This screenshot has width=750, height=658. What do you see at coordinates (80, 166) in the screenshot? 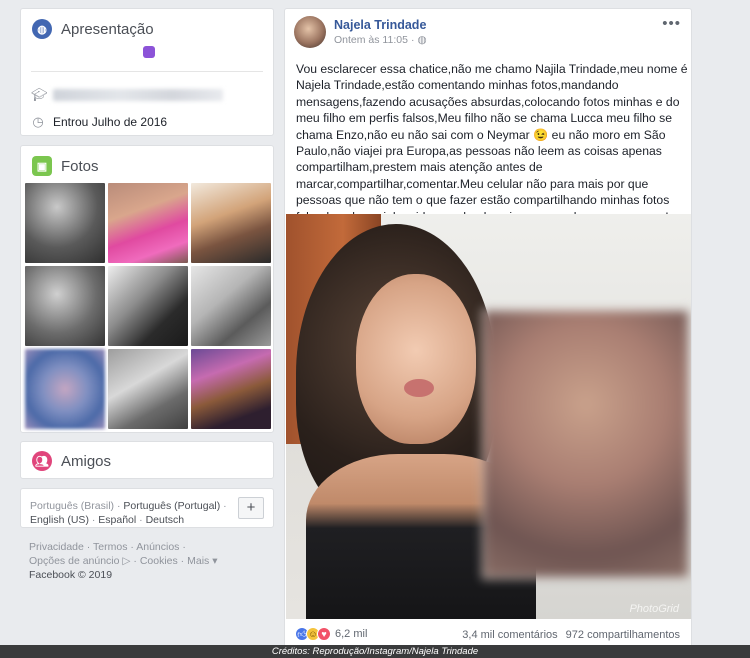
I see `photos-title: Fotos` at bounding box center [80, 166].